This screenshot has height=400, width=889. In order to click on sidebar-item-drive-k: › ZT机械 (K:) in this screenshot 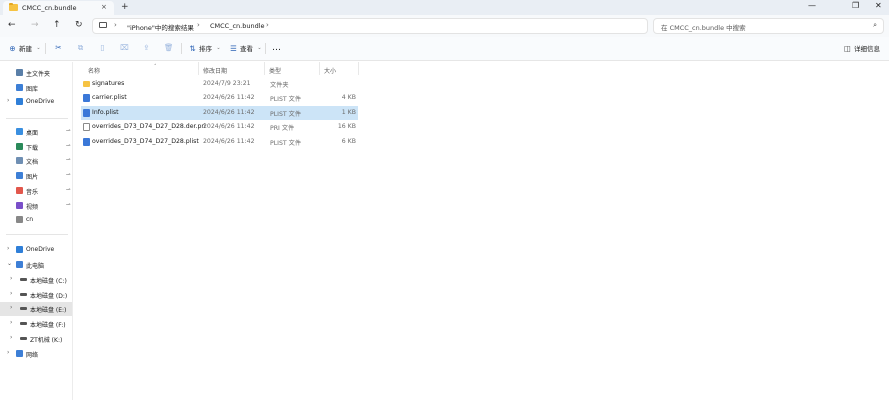, I will do `click(36, 339)`.